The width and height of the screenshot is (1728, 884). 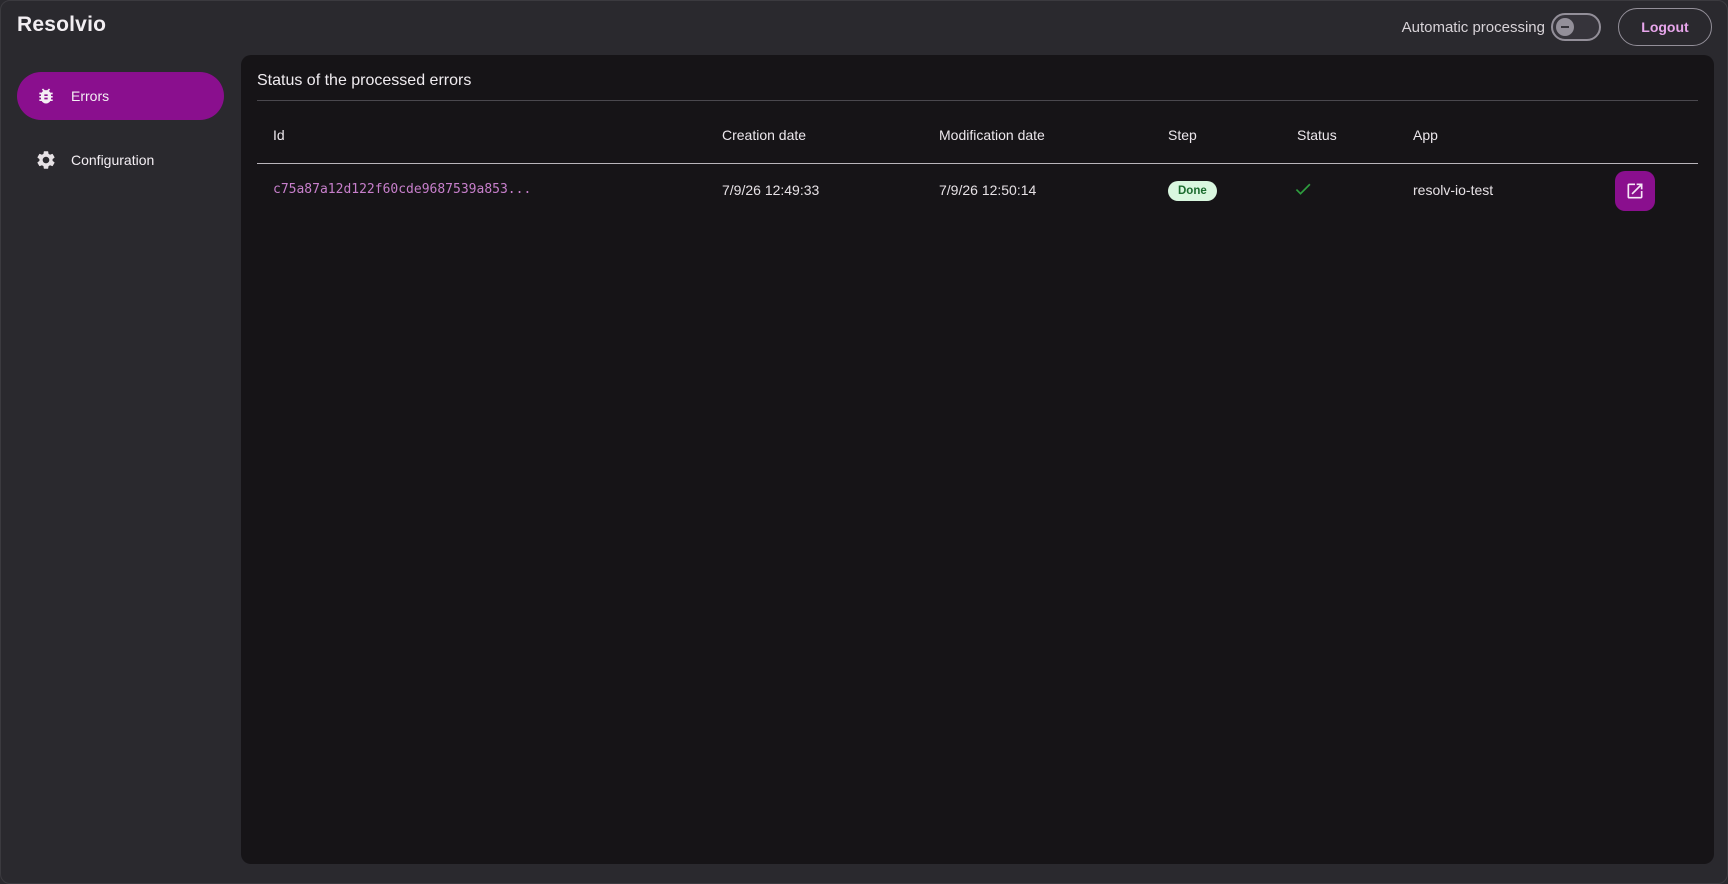 What do you see at coordinates (1317, 135) in the screenshot?
I see `column-header-status: Status` at bounding box center [1317, 135].